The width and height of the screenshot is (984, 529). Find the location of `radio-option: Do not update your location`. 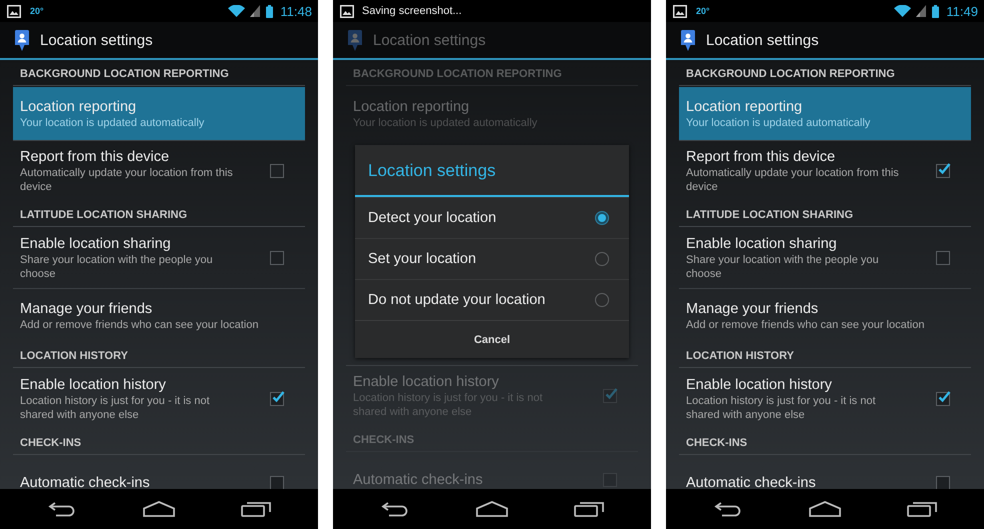

radio-option: Do not update your location is located at coordinates (492, 299).